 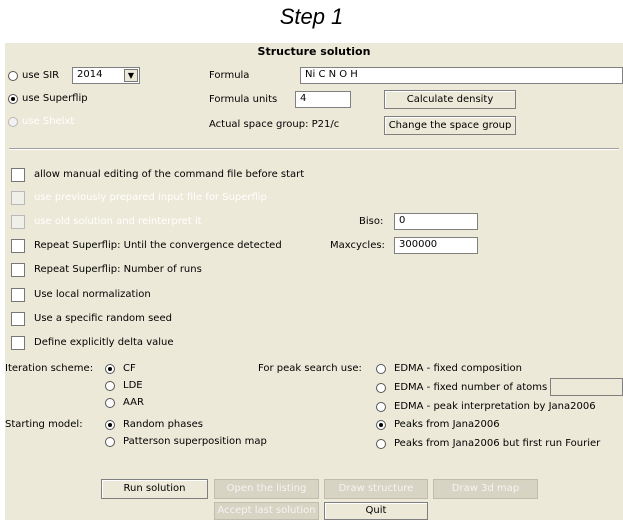 I want to click on iteration-aar-radio, so click(x=110, y=403).